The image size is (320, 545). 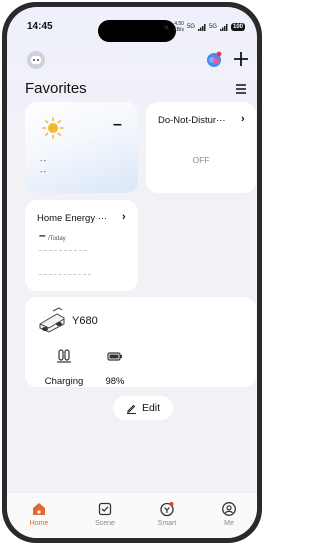 I want to click on assistant-icon, so click(x=214, y=59).